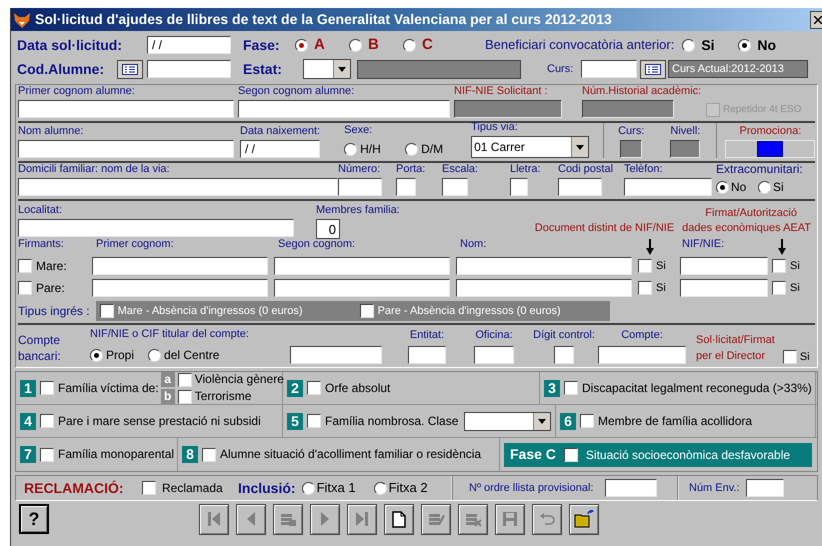  What do you see at coordinates (370, 149) in the screenshot?
I see `option-label: H/H` at bounding box center [370, 149].